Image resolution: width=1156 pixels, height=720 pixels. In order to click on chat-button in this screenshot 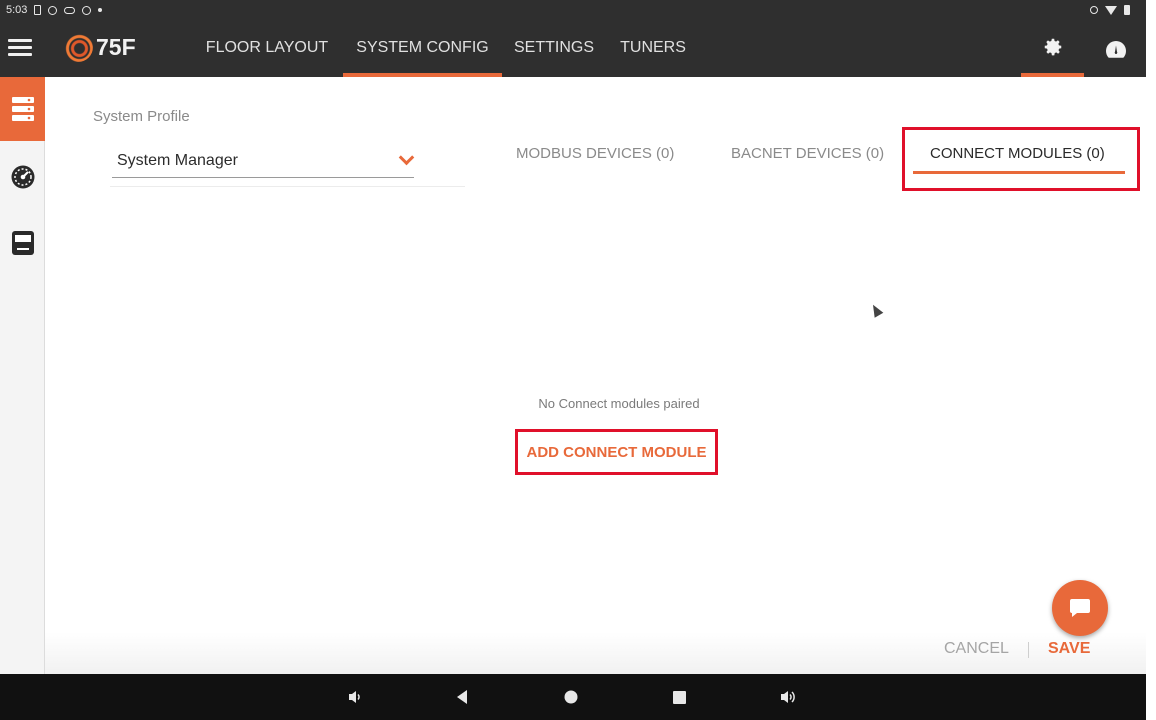, I will do `click(1080, 608)`.